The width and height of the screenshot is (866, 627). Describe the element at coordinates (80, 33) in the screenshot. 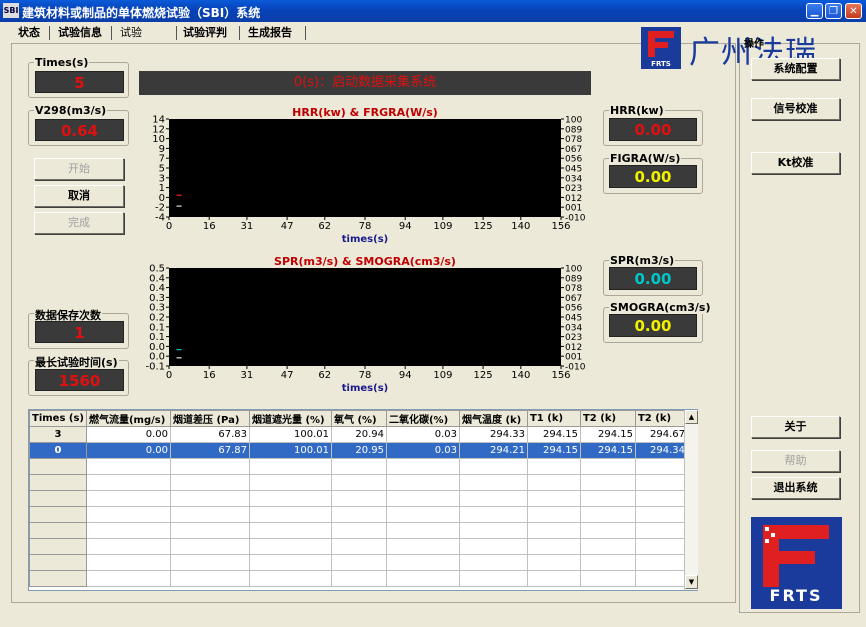

I see `tab-test-info: 试验信息` at that location.